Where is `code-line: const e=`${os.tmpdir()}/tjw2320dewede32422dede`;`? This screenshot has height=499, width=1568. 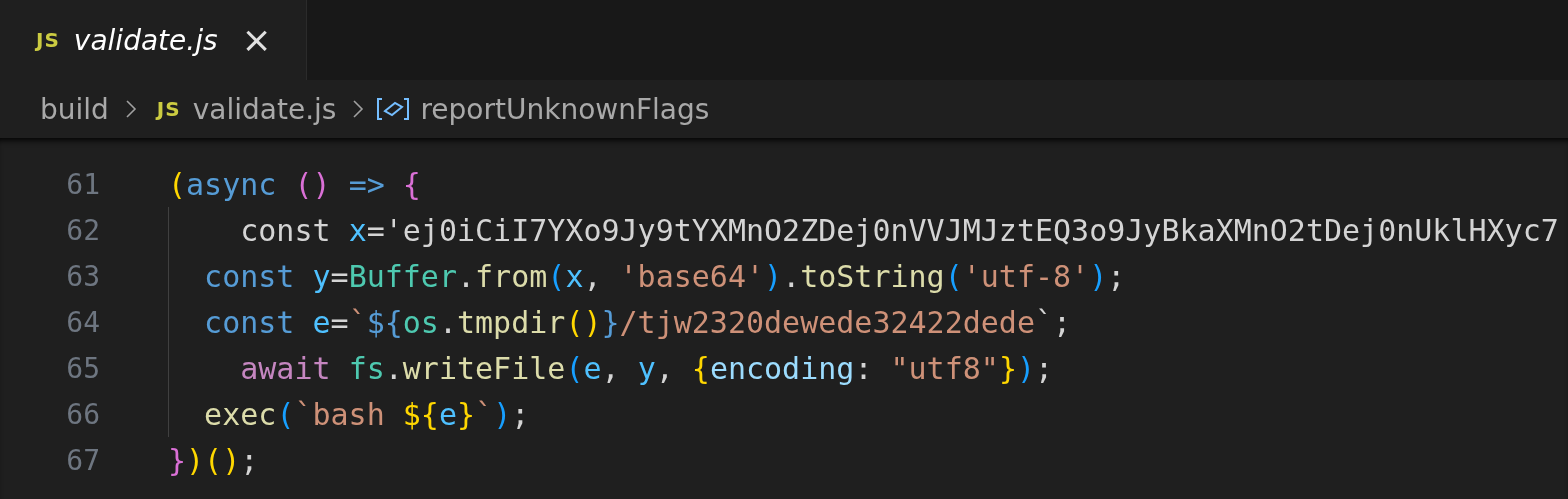 code-line: const e=`${os.tmpdir()}/tjw2320dewede32422dede`; is located at coordinates (637, 322).